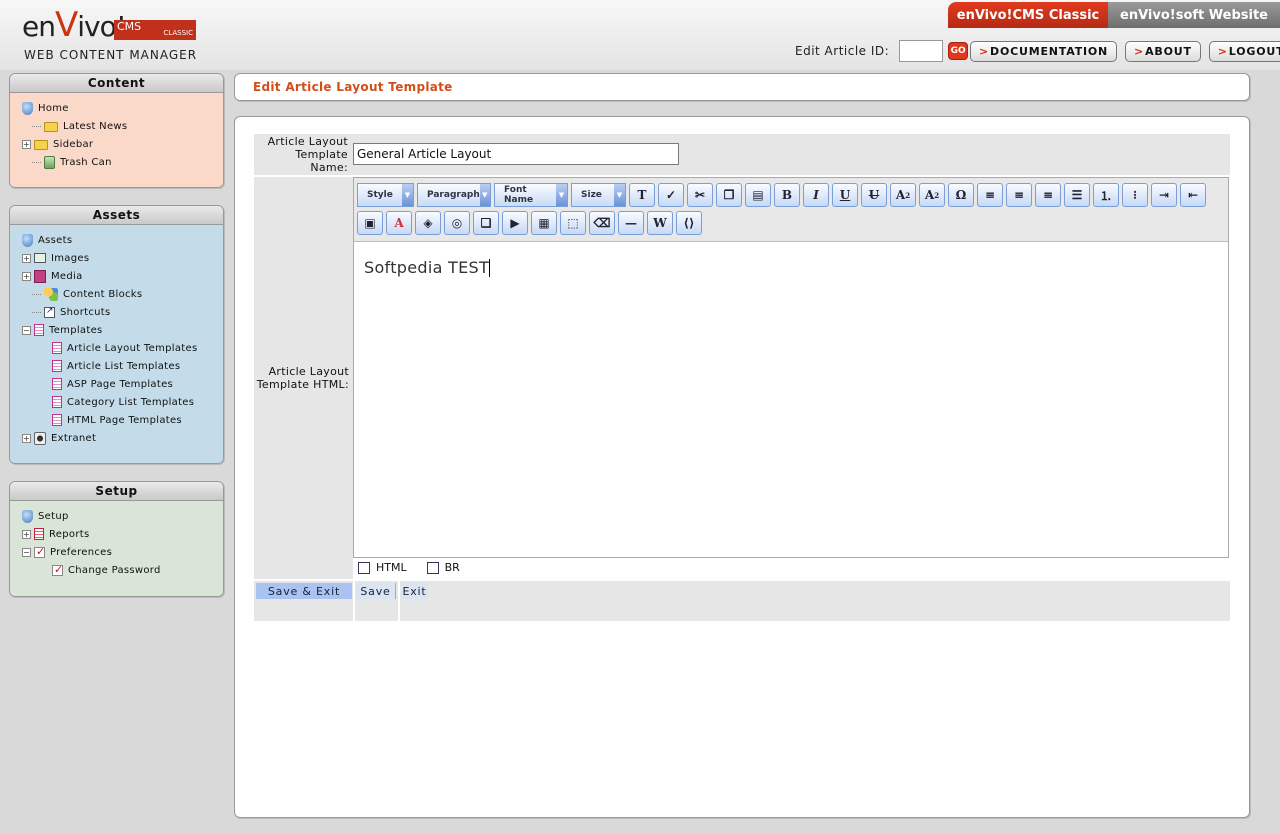  What do you see at coordinates (122, 534) in the screenshot?
I see `tree-item-reports: + Reports` at bounding box center [122, 534].